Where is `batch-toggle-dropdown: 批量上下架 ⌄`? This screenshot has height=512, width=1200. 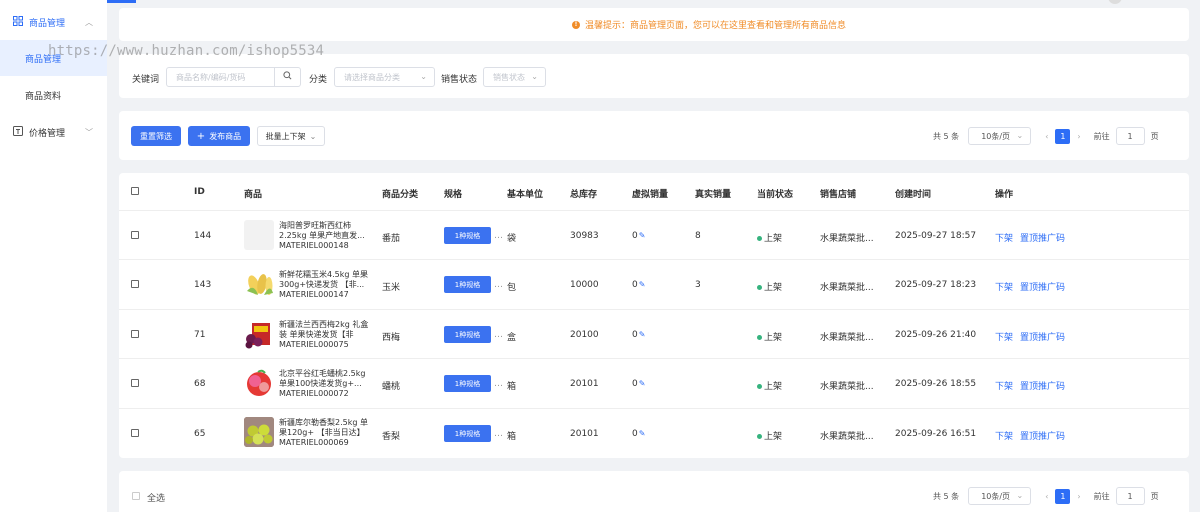
batch-toggle-dropdown: 批量上下架 ⌄ is located at coordinates (291, 136).